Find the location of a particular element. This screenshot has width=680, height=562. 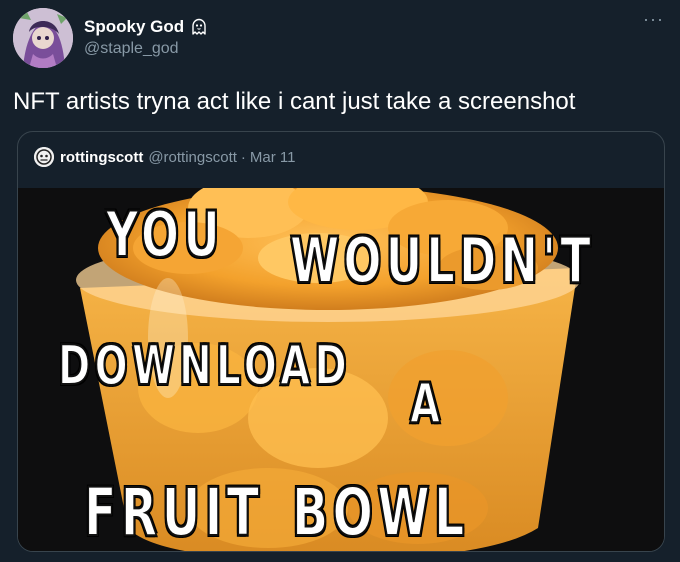

meme-word-download: DOWNLOAD is located at coordinates (204, 365).